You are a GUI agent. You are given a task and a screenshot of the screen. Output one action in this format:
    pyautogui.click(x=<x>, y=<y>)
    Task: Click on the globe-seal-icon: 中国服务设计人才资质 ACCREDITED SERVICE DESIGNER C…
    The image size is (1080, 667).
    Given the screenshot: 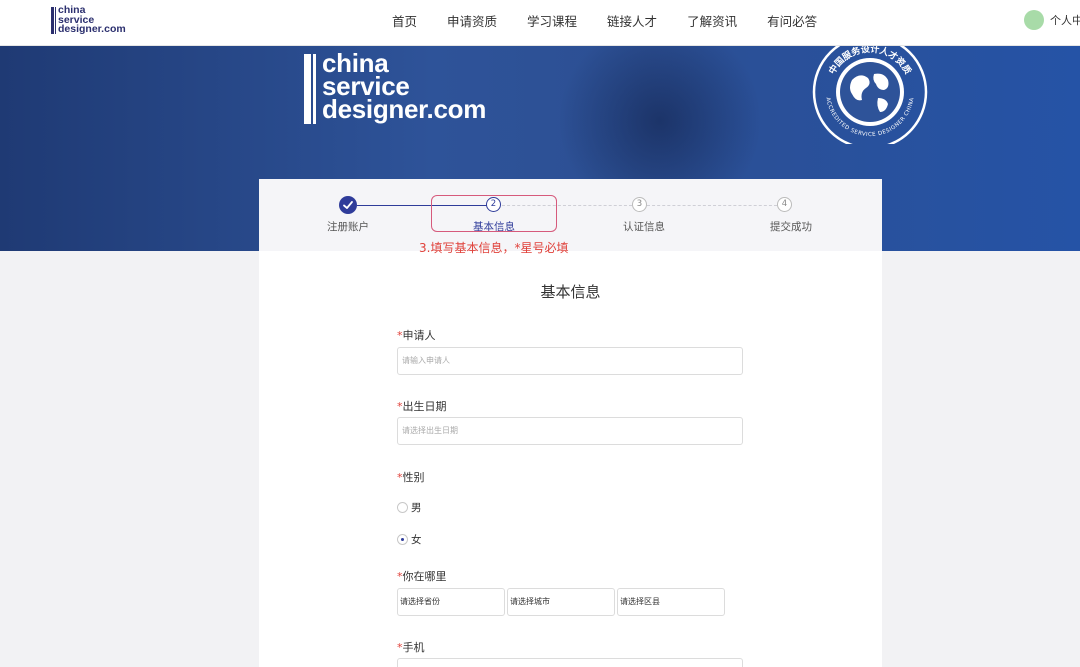 What is the action you would take?
    pyautogui.click(x=870, y=95)
    